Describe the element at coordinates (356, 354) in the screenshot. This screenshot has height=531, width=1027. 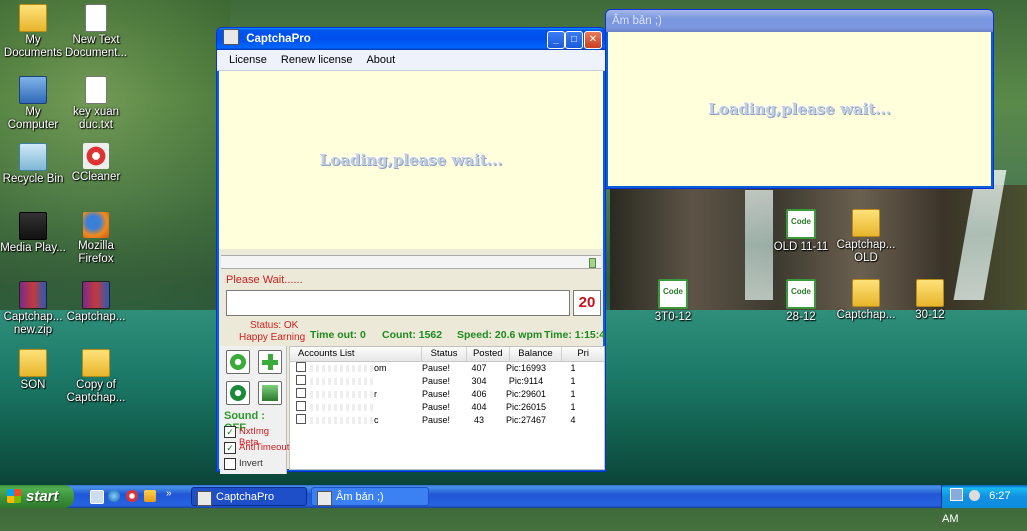
I see `col-accounts: Accounts List` at that location.